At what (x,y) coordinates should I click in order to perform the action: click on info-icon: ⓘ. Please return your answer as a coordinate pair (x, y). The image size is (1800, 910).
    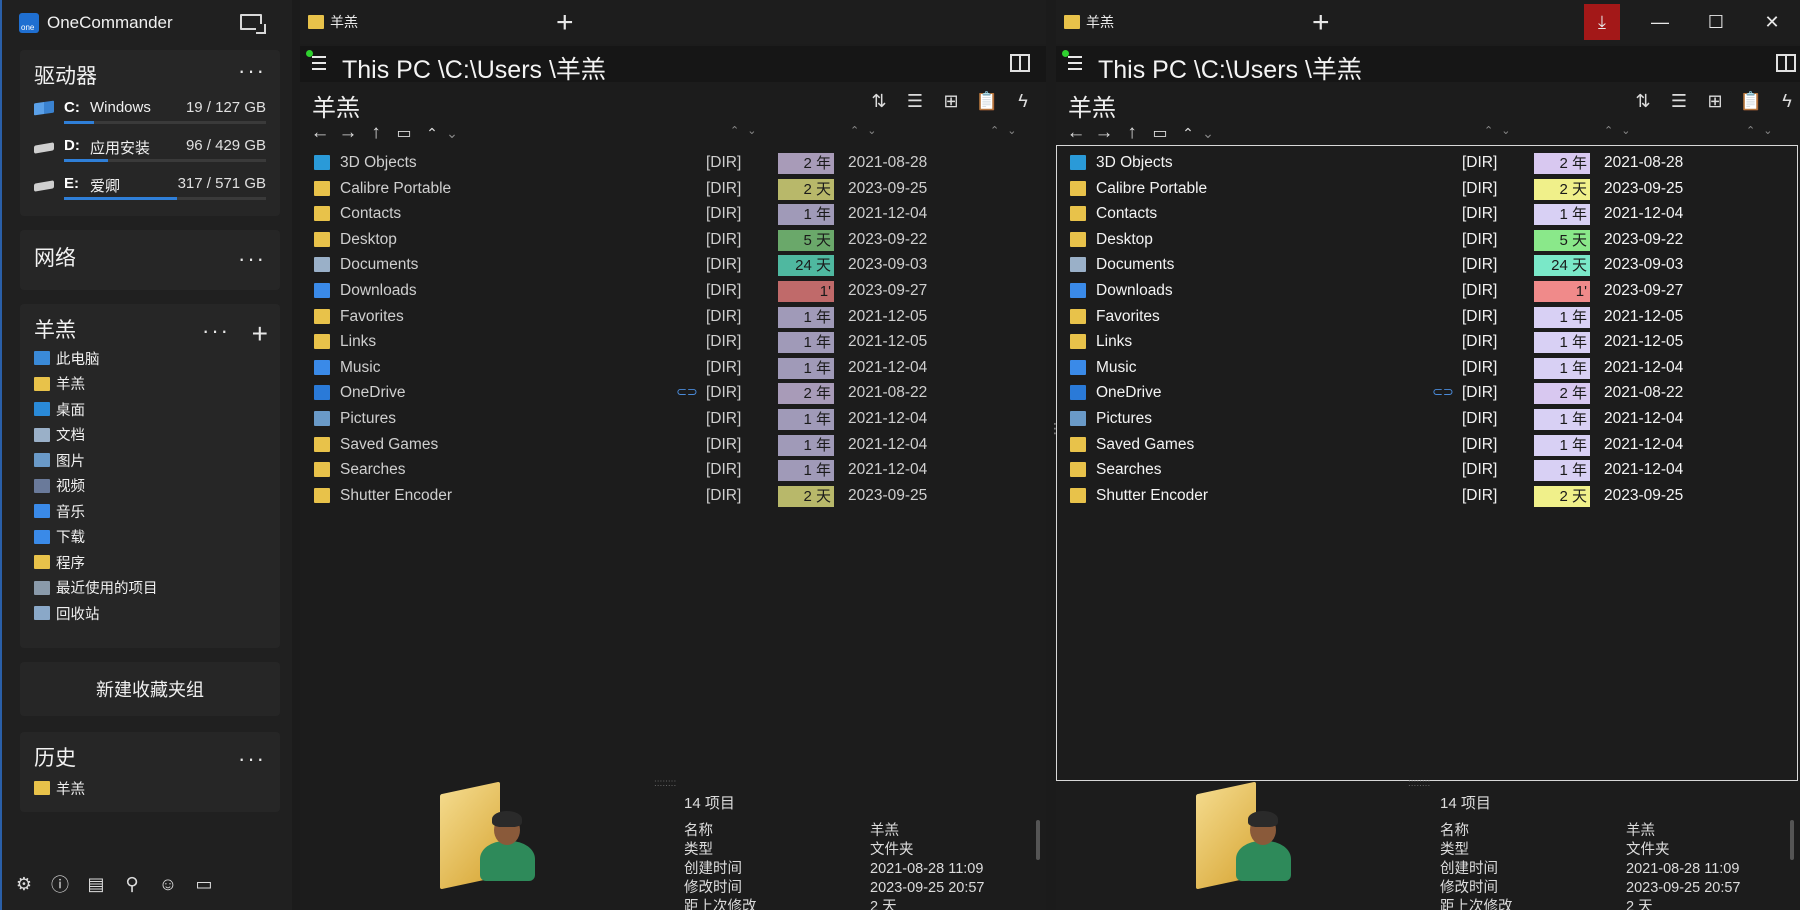
    Looking at the image, I should click on (60, 884).